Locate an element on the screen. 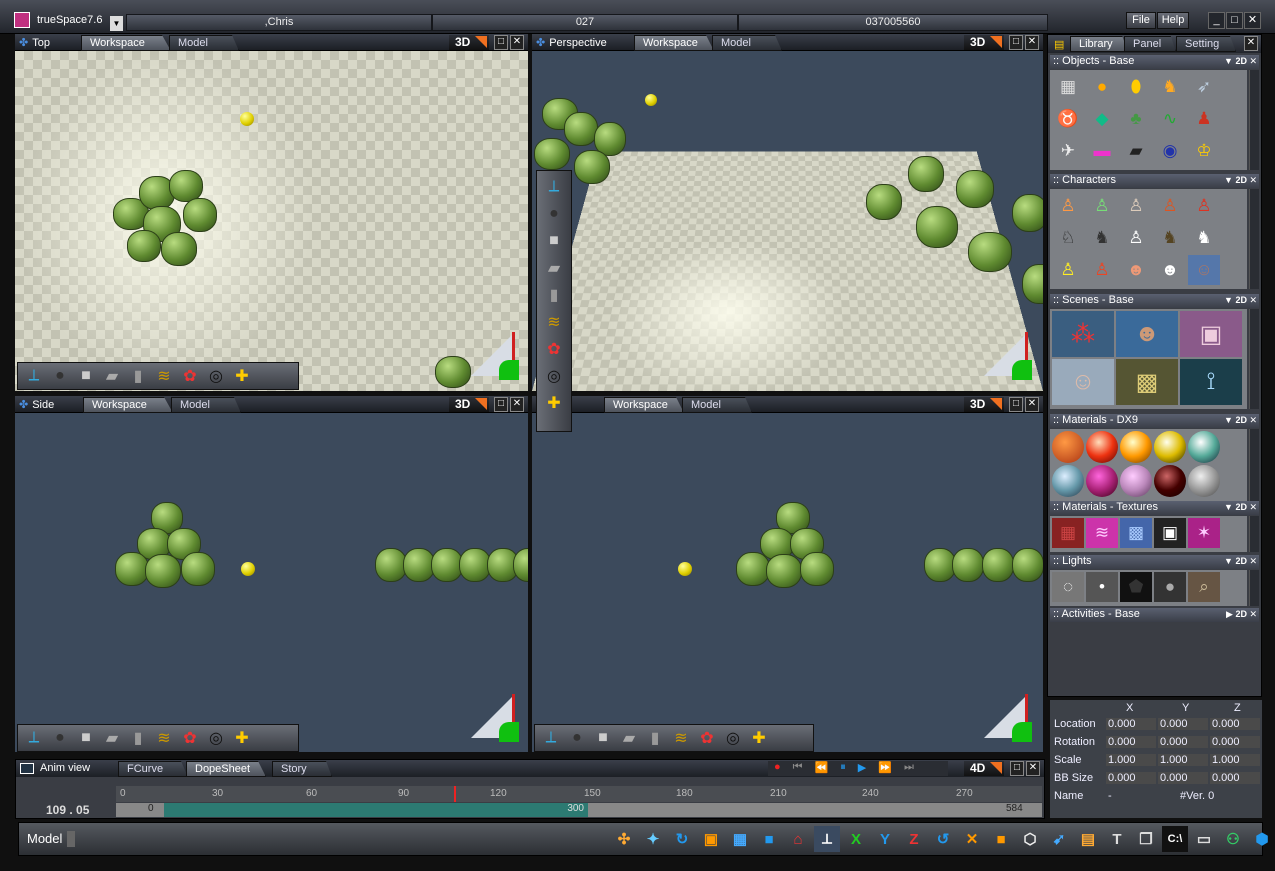  playhead is located at coordinates (455, 794).